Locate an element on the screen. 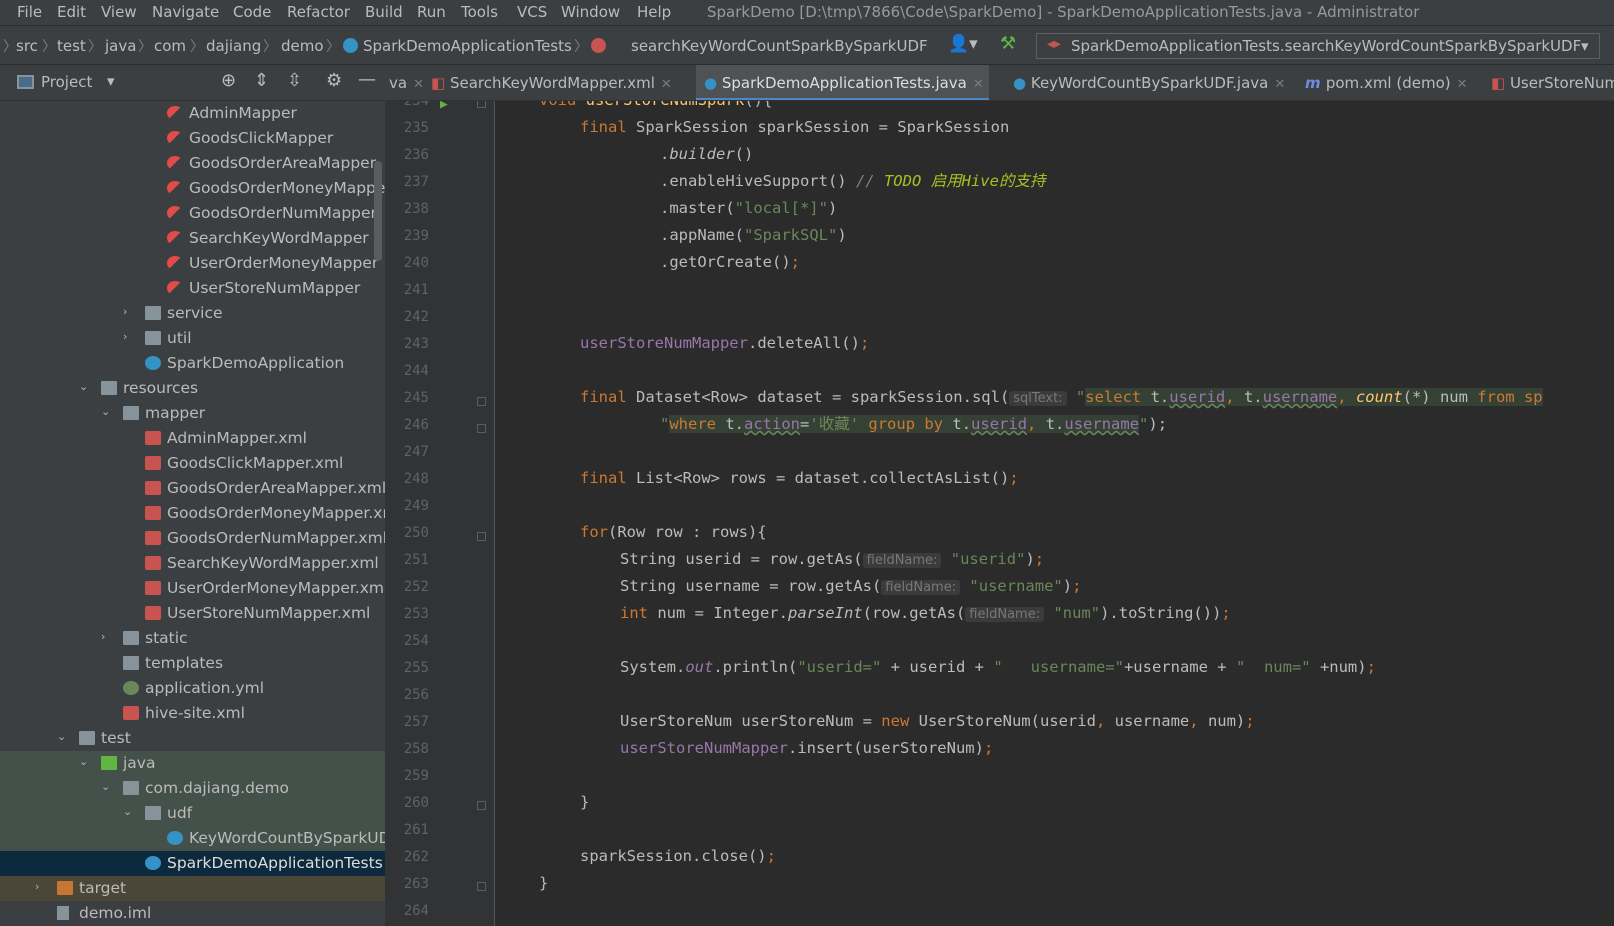  collapse-all-icon: ⇳ is located at coordinates (294, 80).